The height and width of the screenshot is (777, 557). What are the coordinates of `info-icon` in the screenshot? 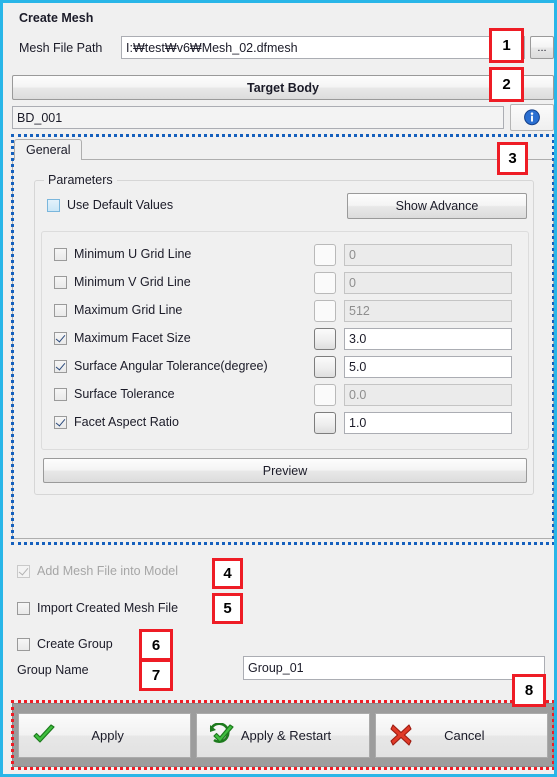 It's located at (532, 116).